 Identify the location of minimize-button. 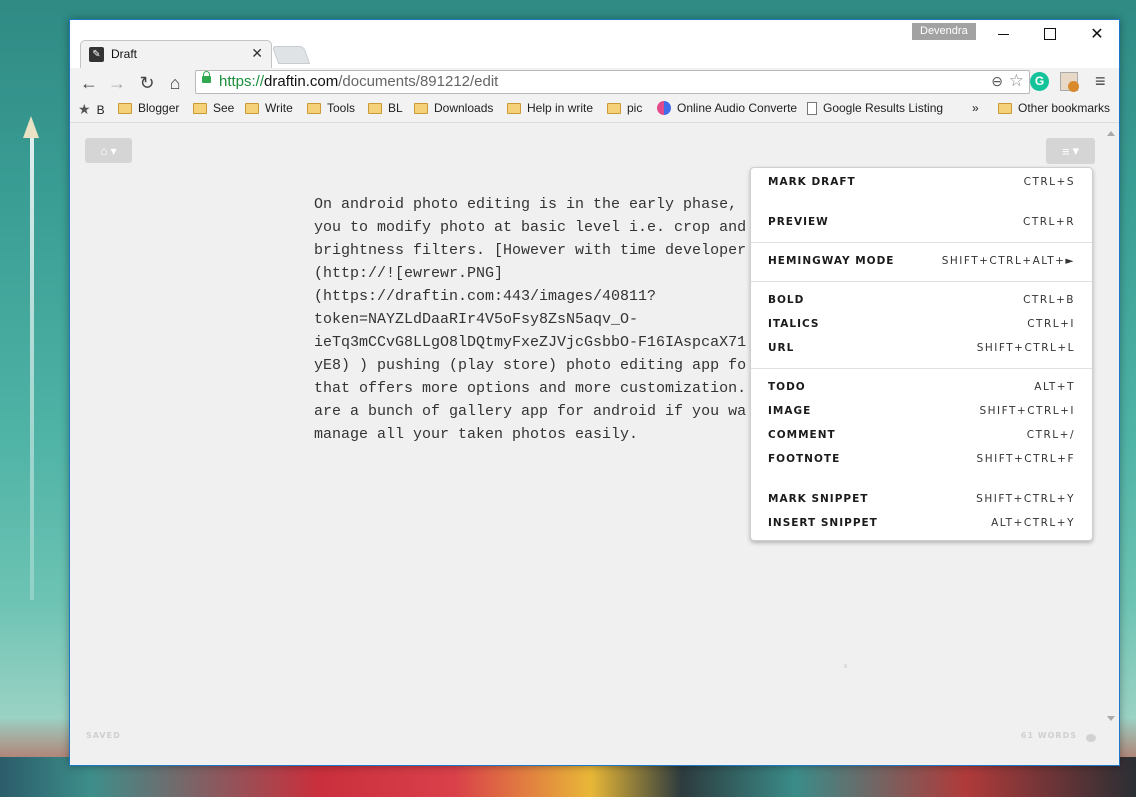
(1003, 34).